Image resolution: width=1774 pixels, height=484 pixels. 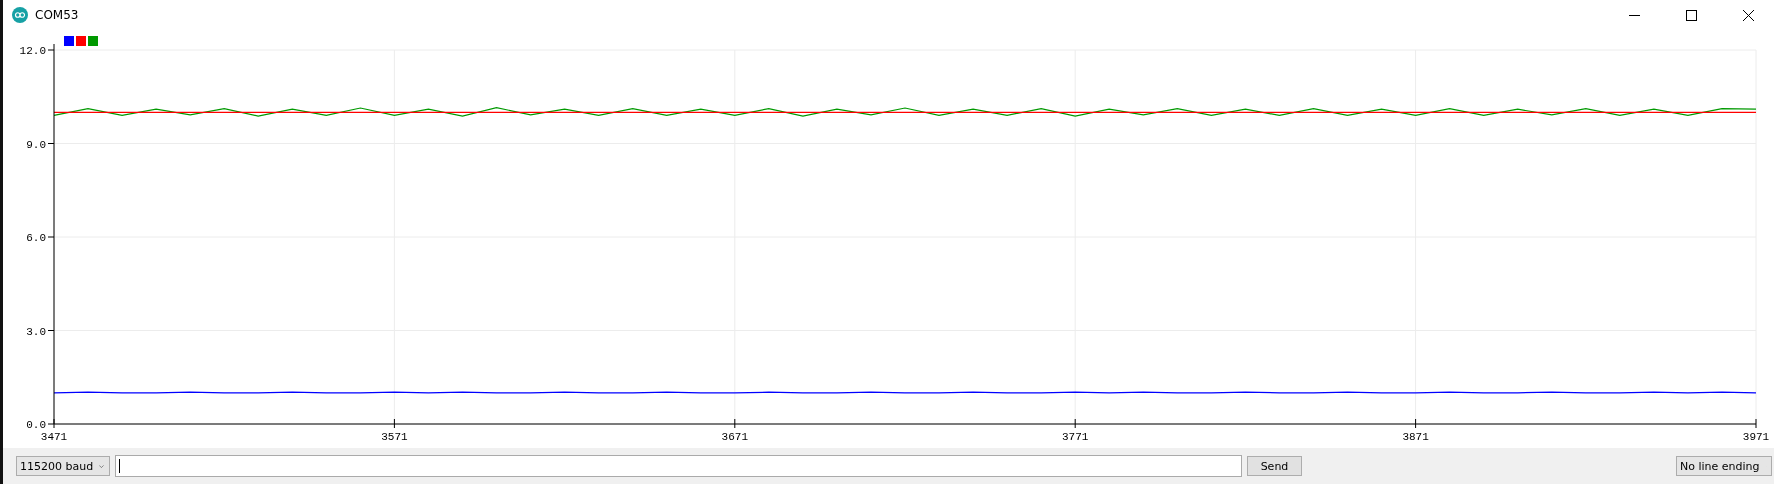 What do you see at coordinates (36, 144) in the screenshot?
I see `y-tick-label: 9.0` at bounding box center [36, 144].